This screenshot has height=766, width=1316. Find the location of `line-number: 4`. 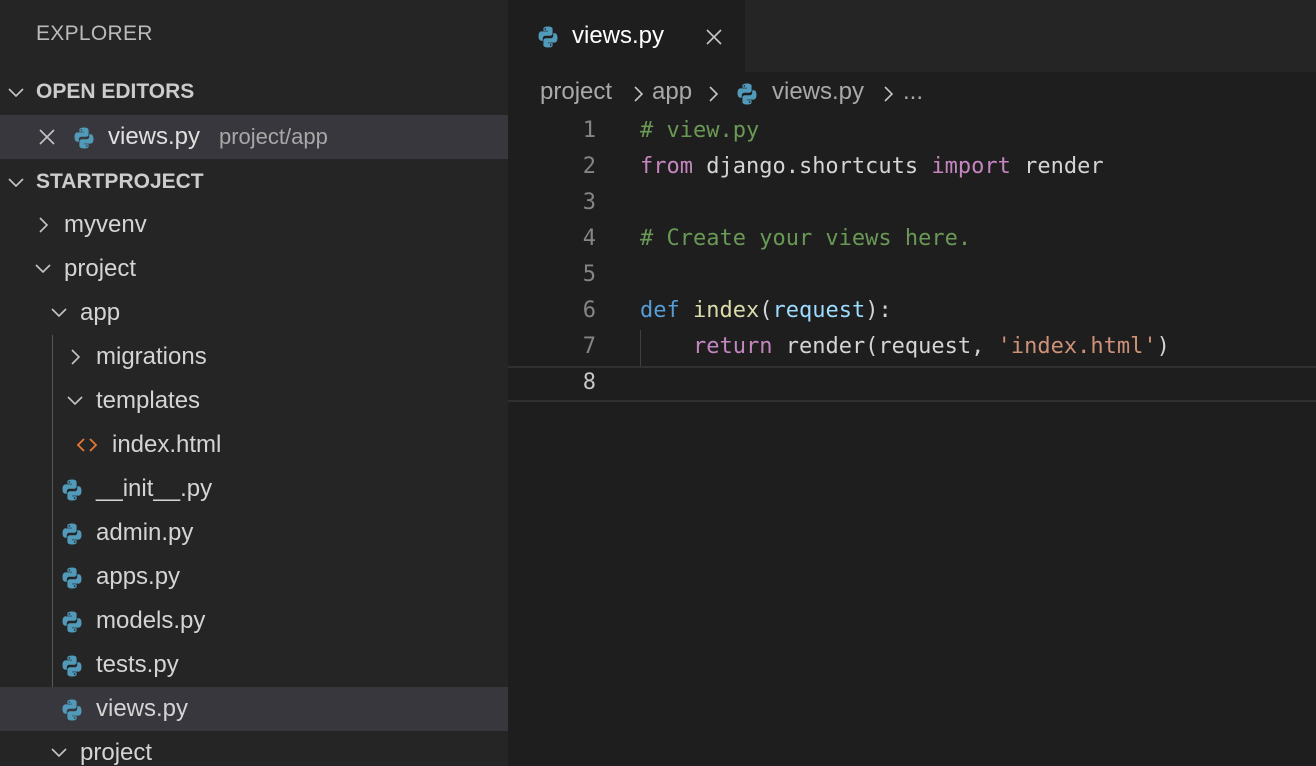

line-number: 4 is located at coordinates (589, 238).